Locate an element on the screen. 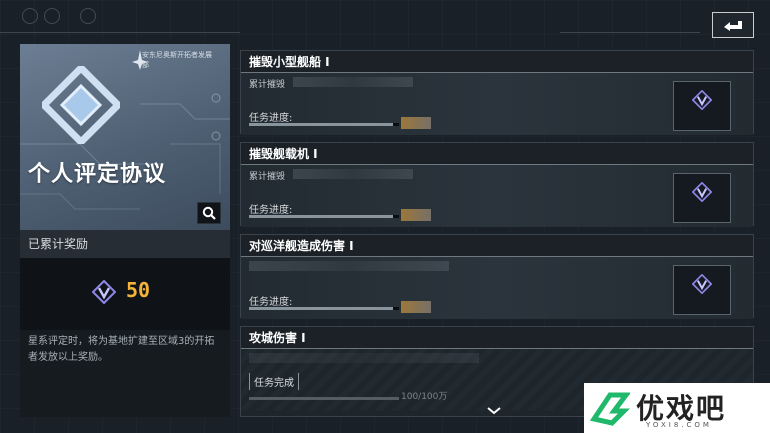 This screenshot has width=770, height=433. diamond-emblem-icon is located at coordinates (81, 105).